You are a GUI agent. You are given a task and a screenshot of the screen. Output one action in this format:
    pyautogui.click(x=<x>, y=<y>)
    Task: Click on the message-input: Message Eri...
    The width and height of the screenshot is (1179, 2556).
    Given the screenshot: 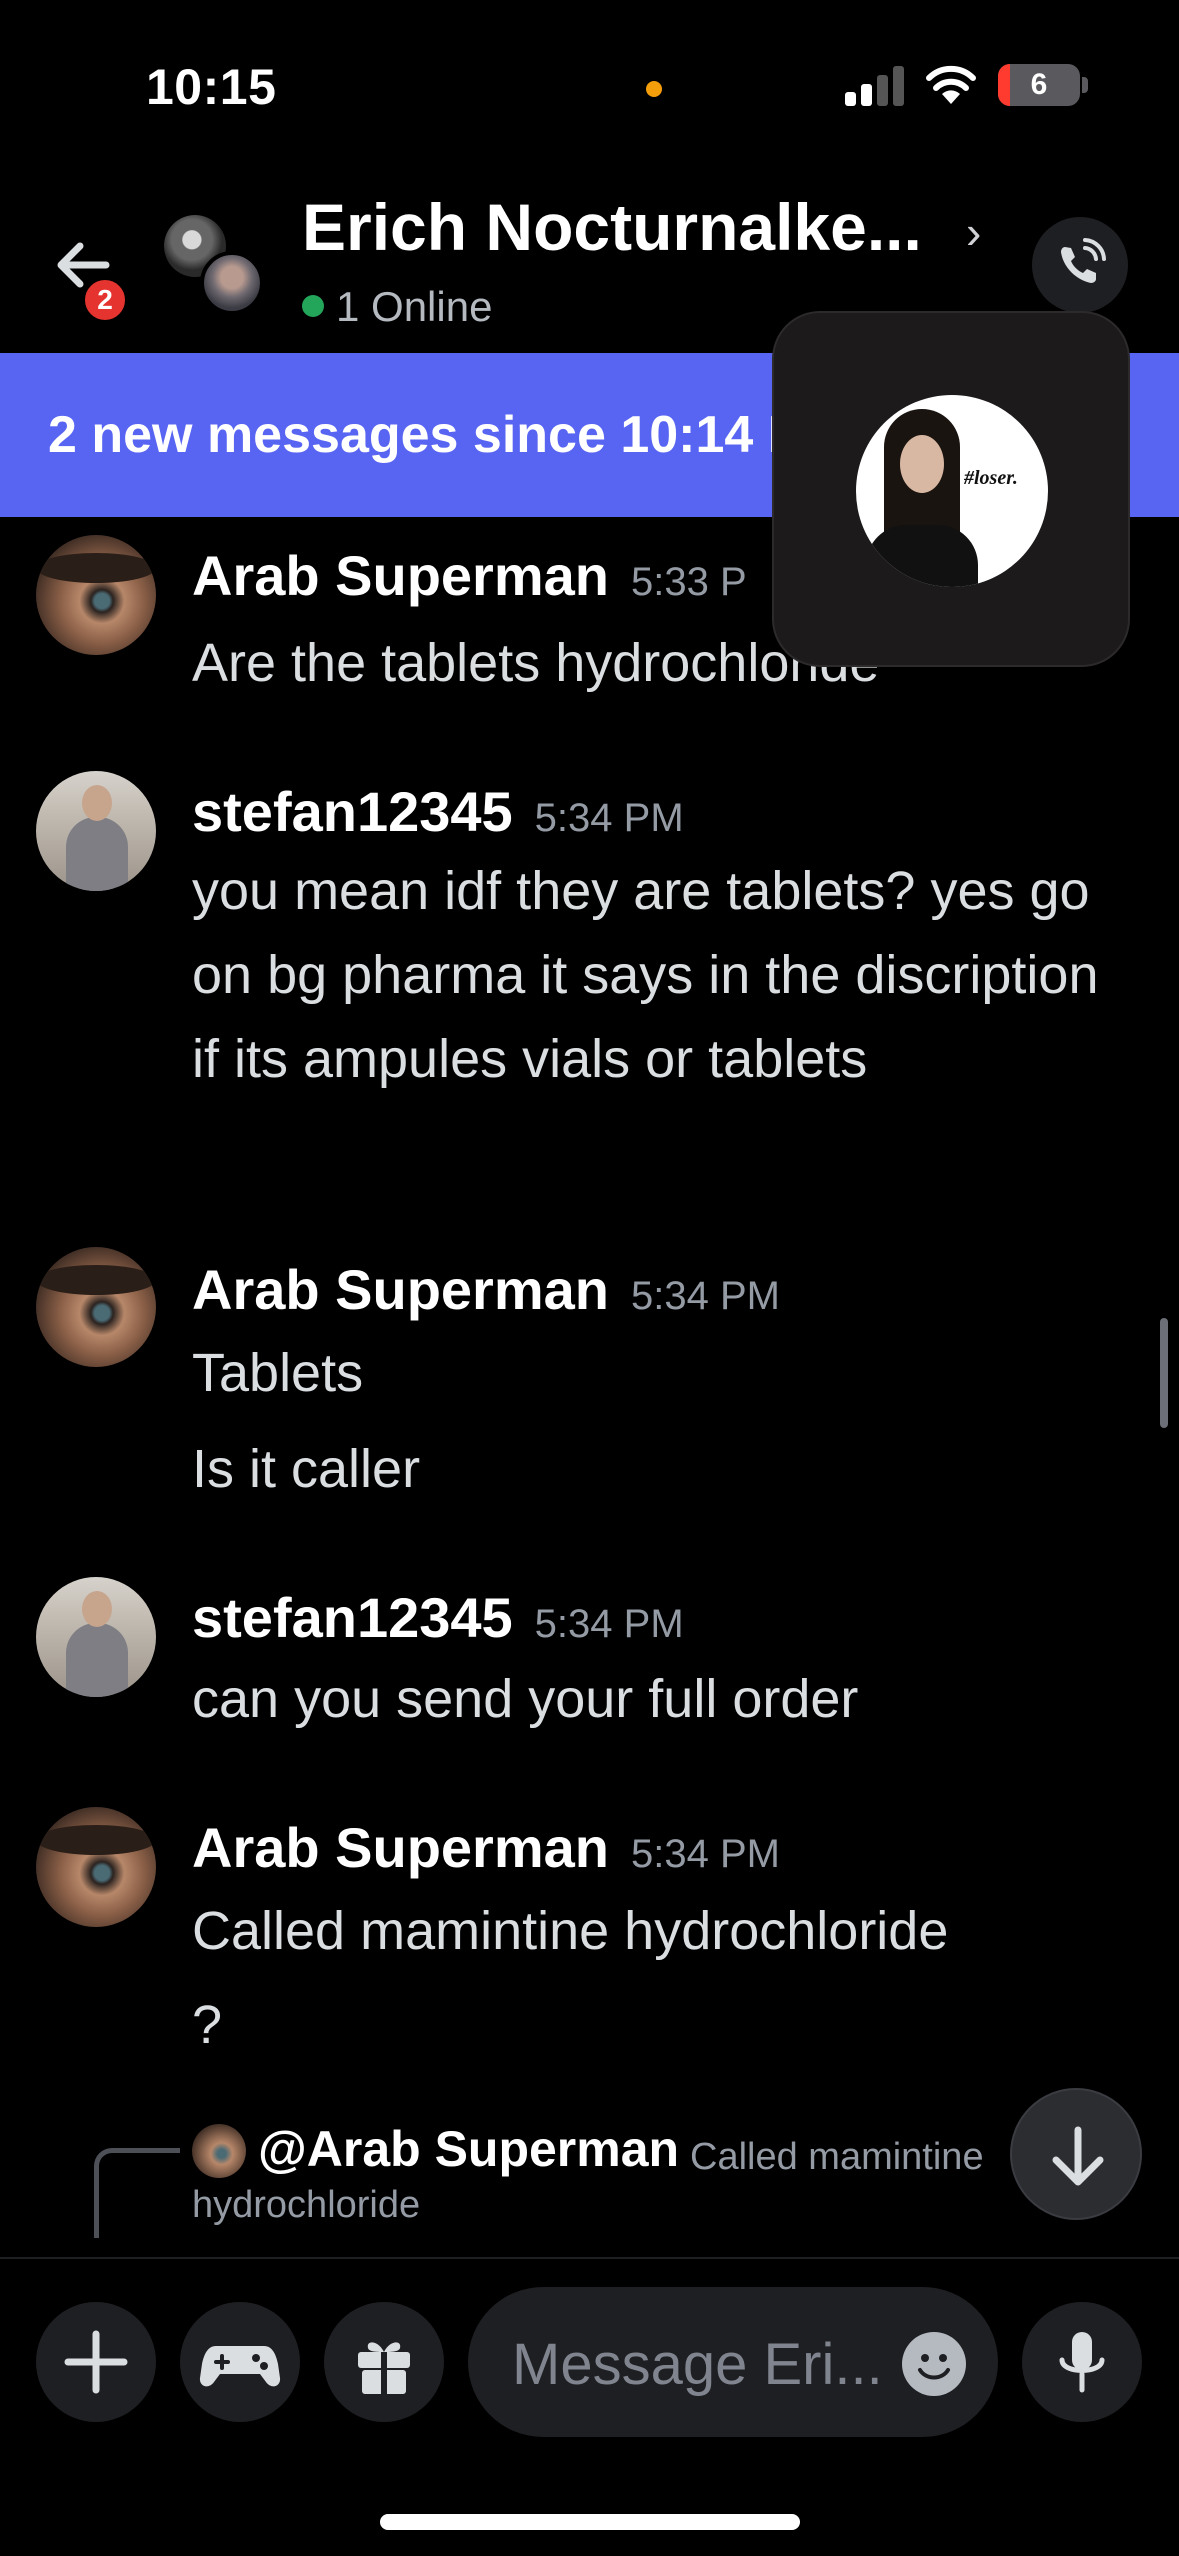 What is the action you would take?
    pyautogui.click(x=733, y=2362)
    